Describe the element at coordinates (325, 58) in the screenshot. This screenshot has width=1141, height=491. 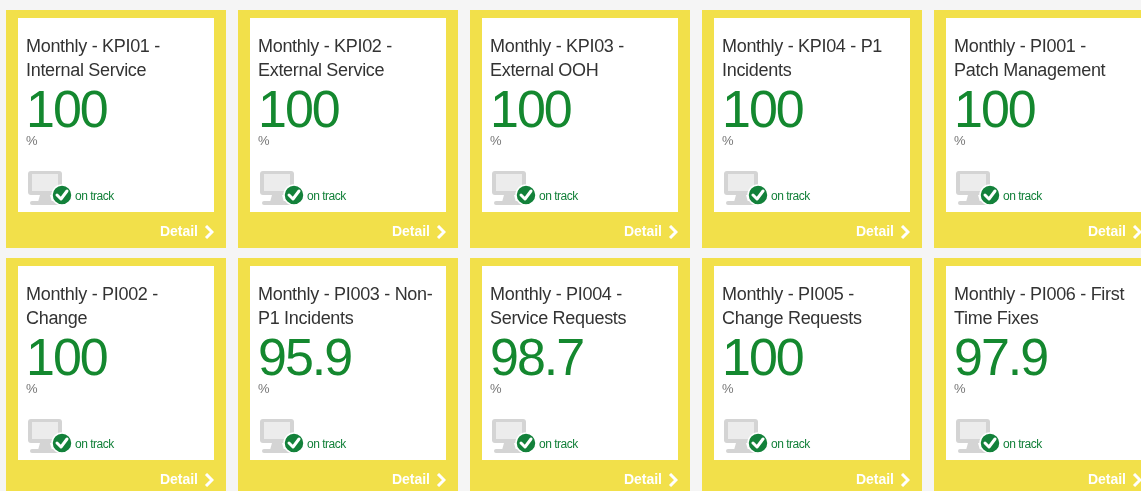
I see `kpi-title: Monthly - KPI02 - External Service` at that location.